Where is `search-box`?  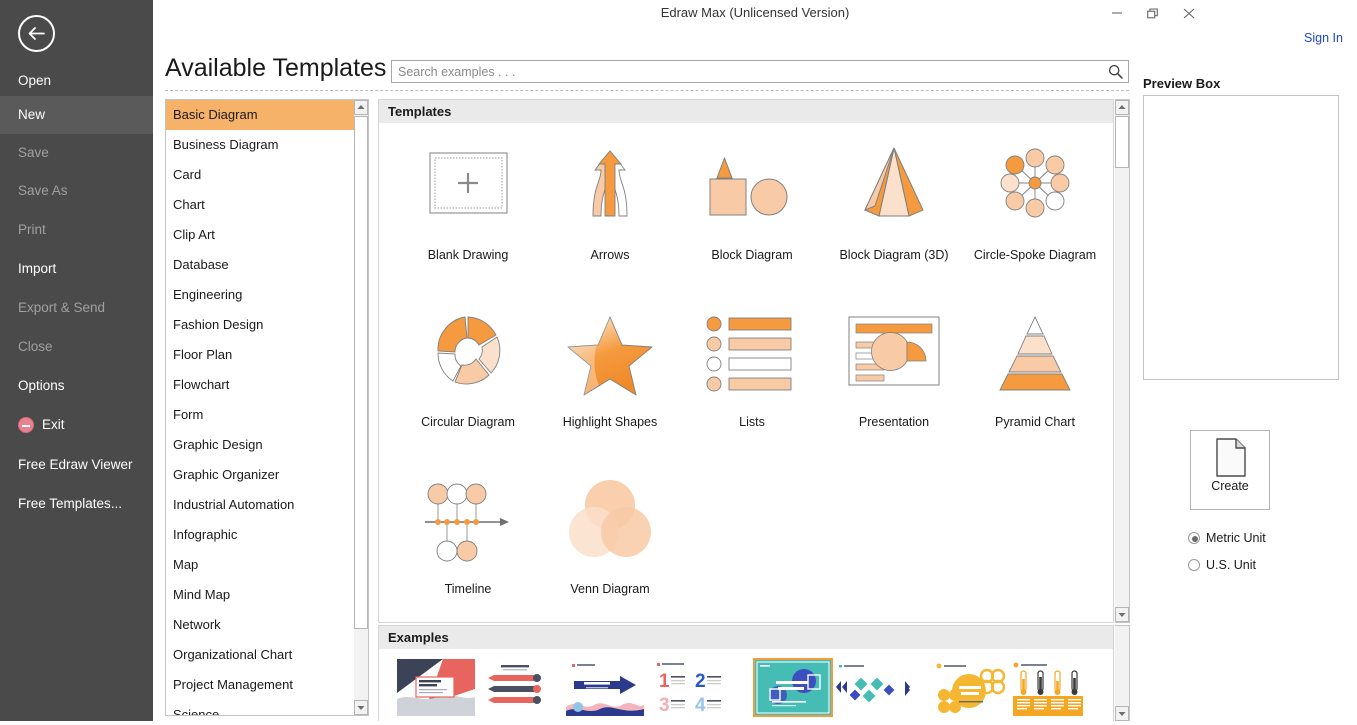 search-box is located at coordinates (760, 71).